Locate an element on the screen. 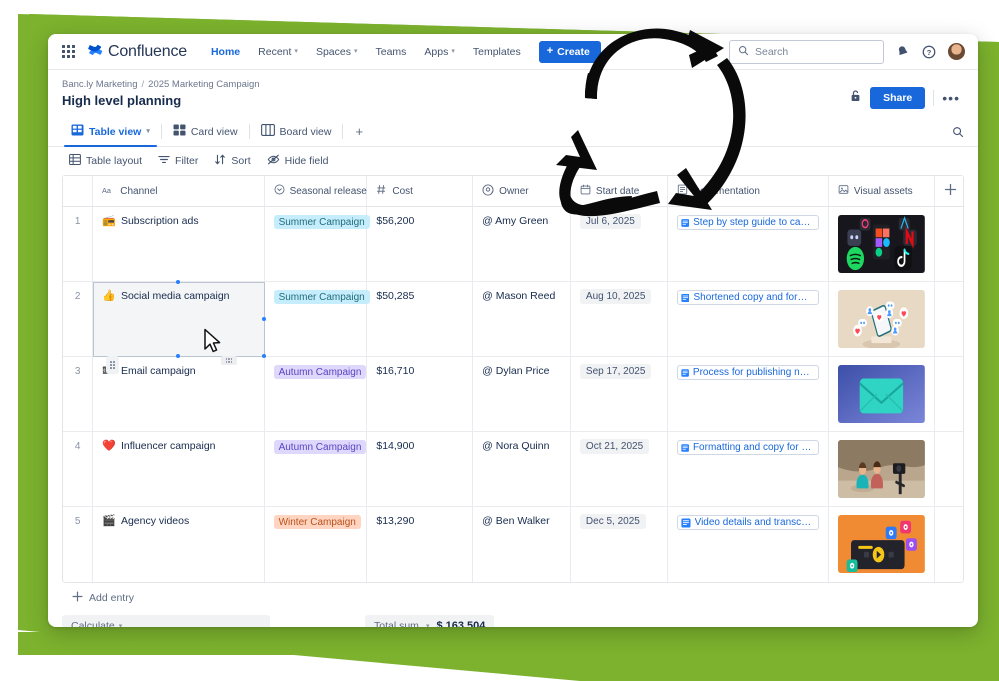 The width and height of the screenshot is (999, 681). cell-owner: @ Ben Walker is located at coordinates (522, 544).